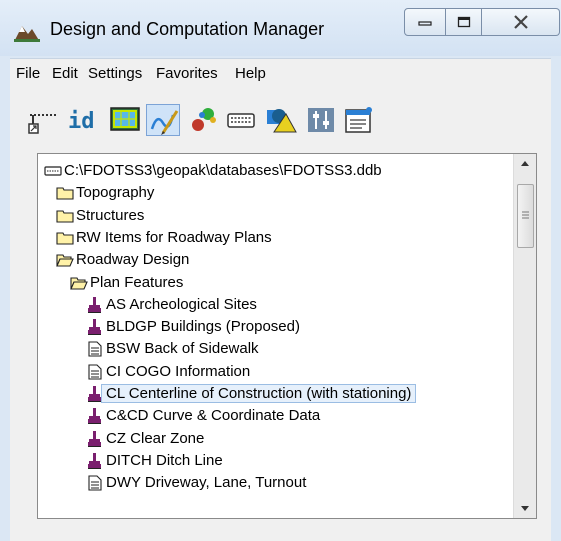  Describe the element at coordinates (276, 305) in the screenshot. I see `tree-row: AS Archeological Sites` at that location.